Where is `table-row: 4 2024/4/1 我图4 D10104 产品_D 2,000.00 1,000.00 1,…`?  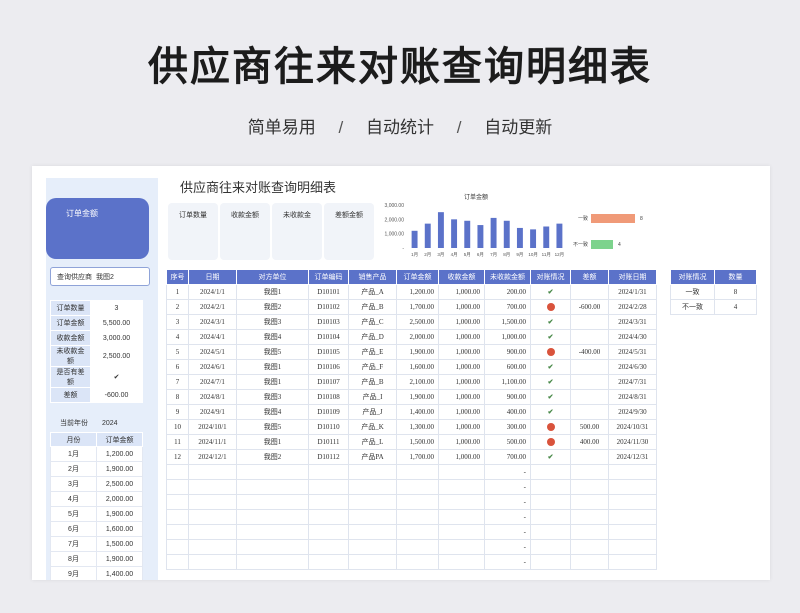
table-row: 4 2024/4/1 我图4 D10104 产品_D 2,000.00 1,000.00 1,… is located at coordinates (411, 337).